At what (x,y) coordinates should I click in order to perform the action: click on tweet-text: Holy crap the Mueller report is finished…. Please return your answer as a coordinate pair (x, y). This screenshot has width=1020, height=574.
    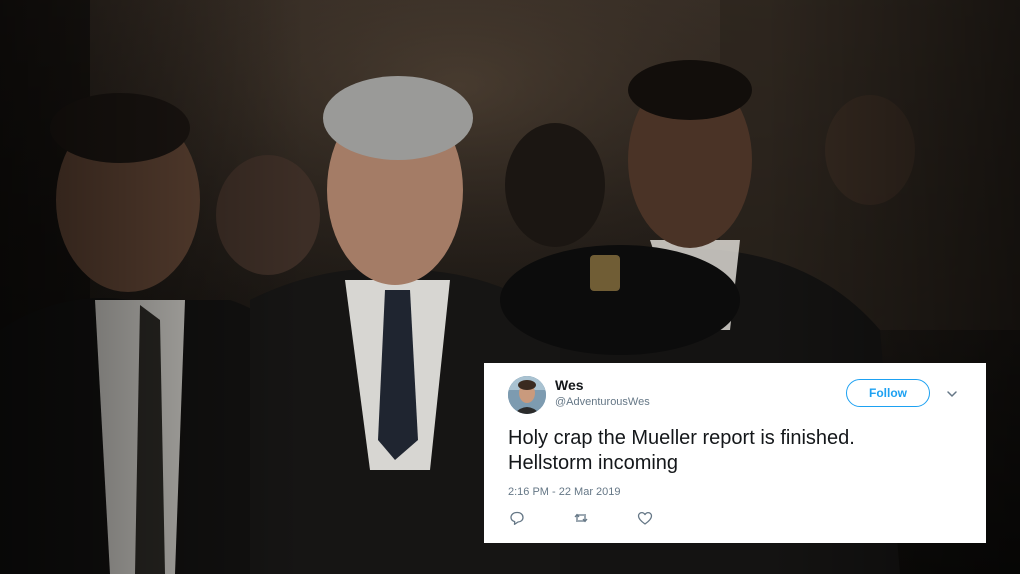
    Looking at the image, I should click on (738, 451).